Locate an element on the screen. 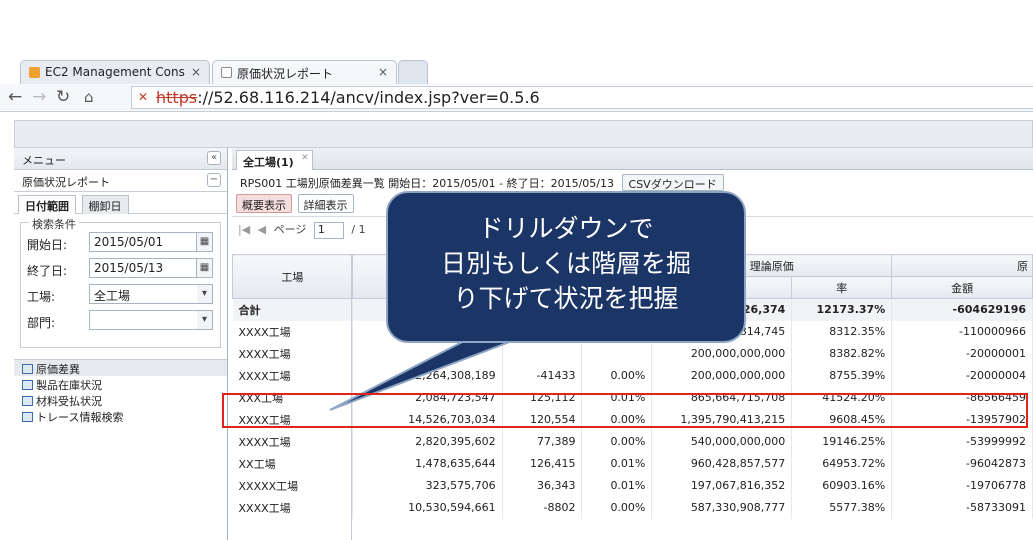  menu-item-cost-variance: 原価差異 is located at coordinates (120, 368).